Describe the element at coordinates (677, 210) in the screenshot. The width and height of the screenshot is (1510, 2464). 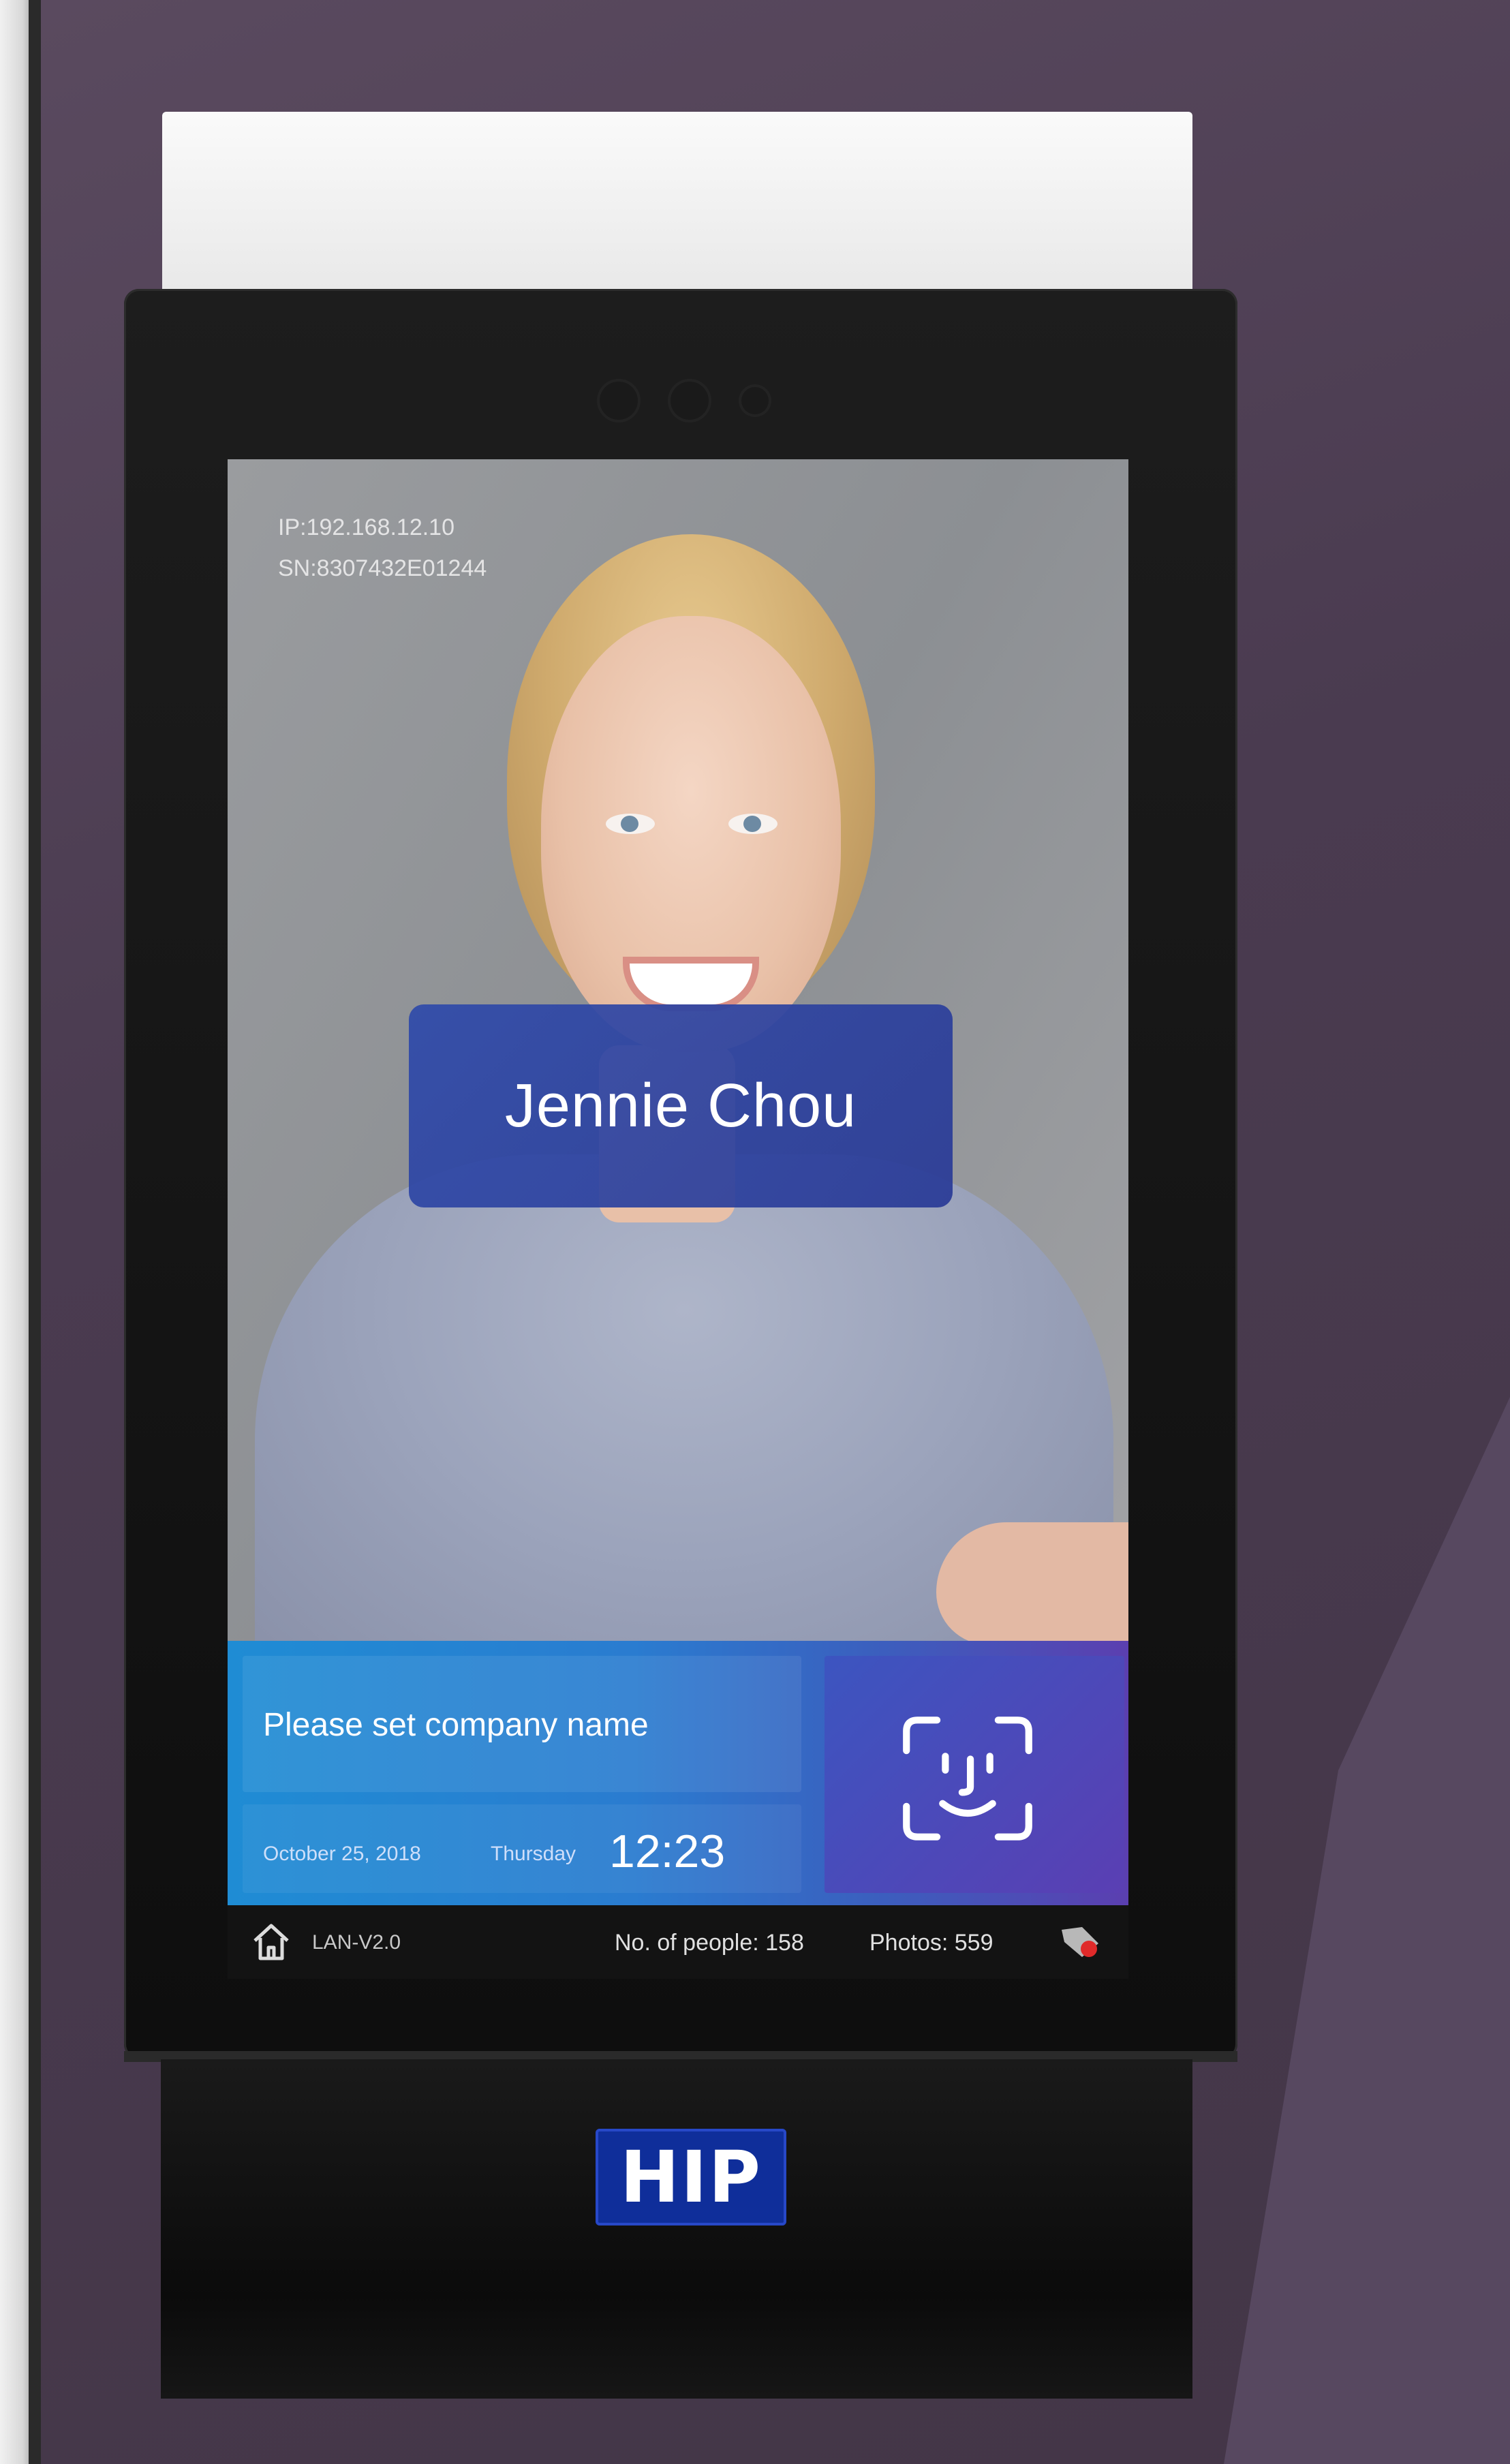
I see `device-top-cover` at that location.